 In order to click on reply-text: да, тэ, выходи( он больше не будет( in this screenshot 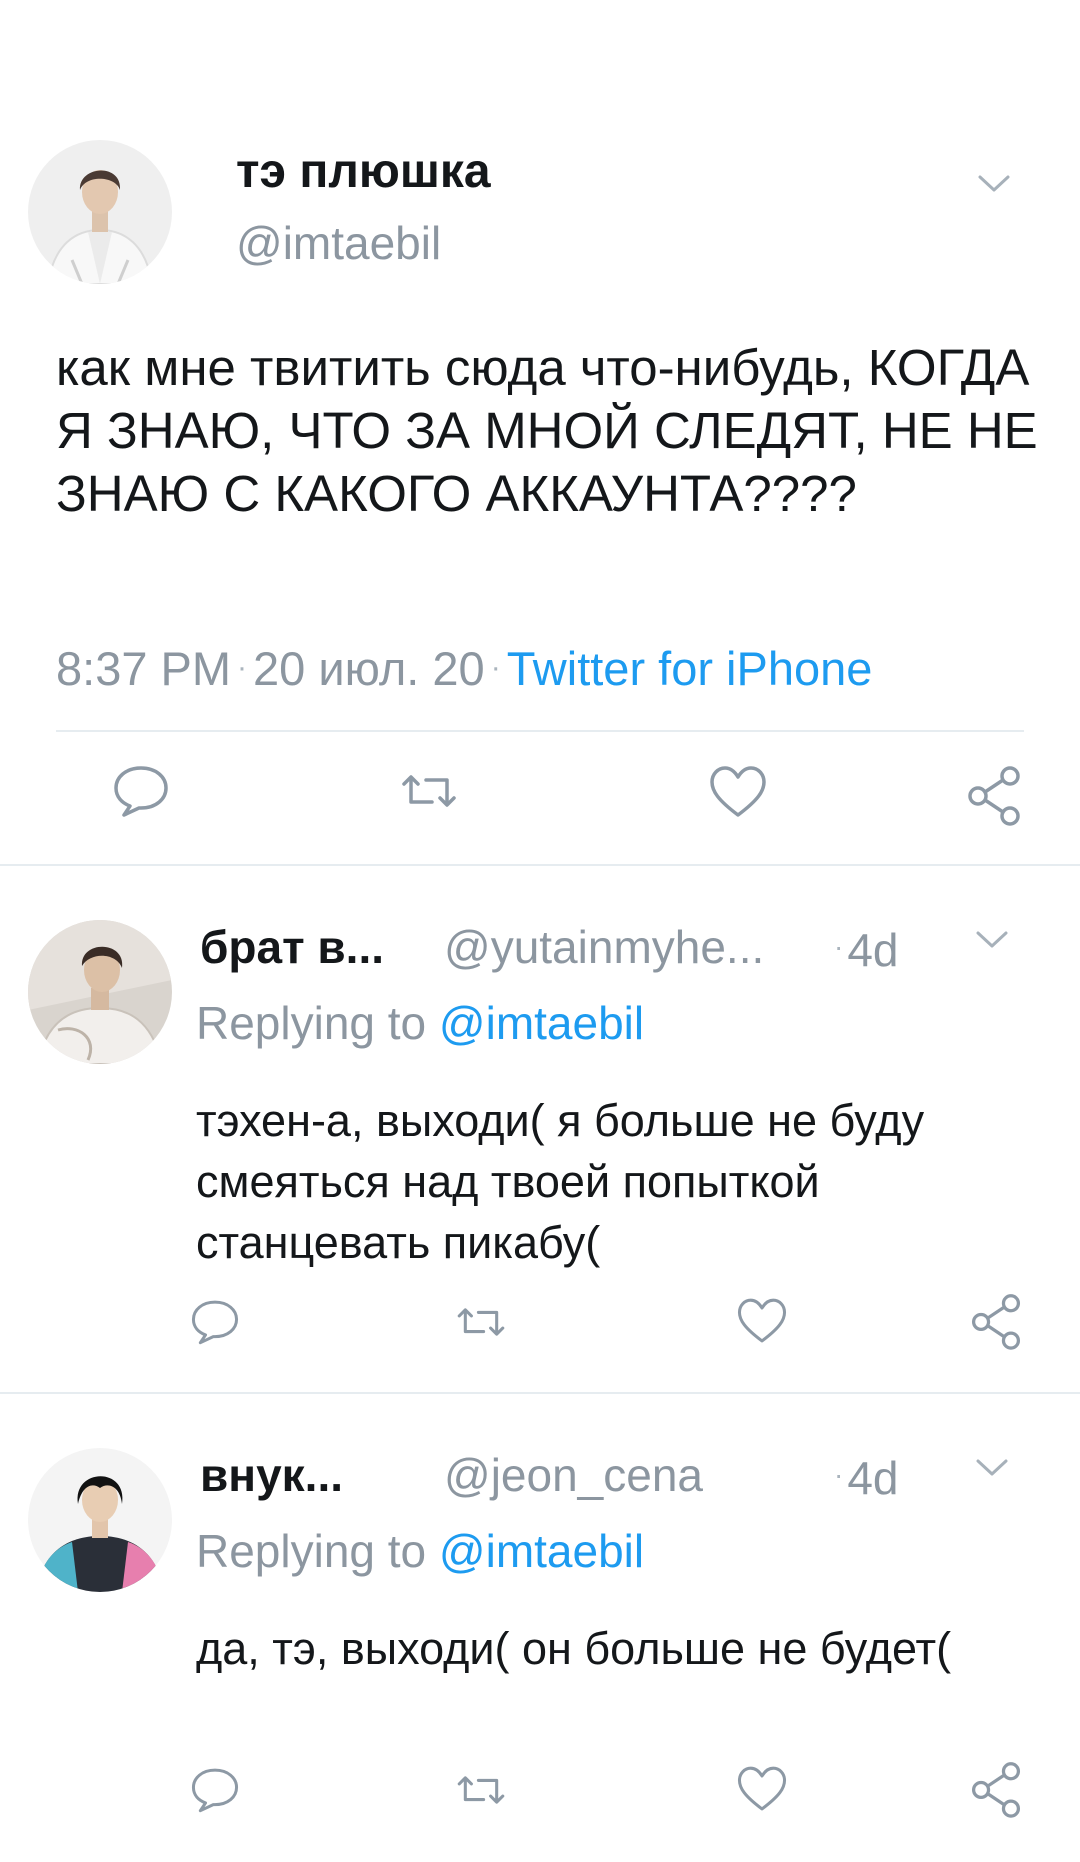, I will do `click(574, 1648)`.